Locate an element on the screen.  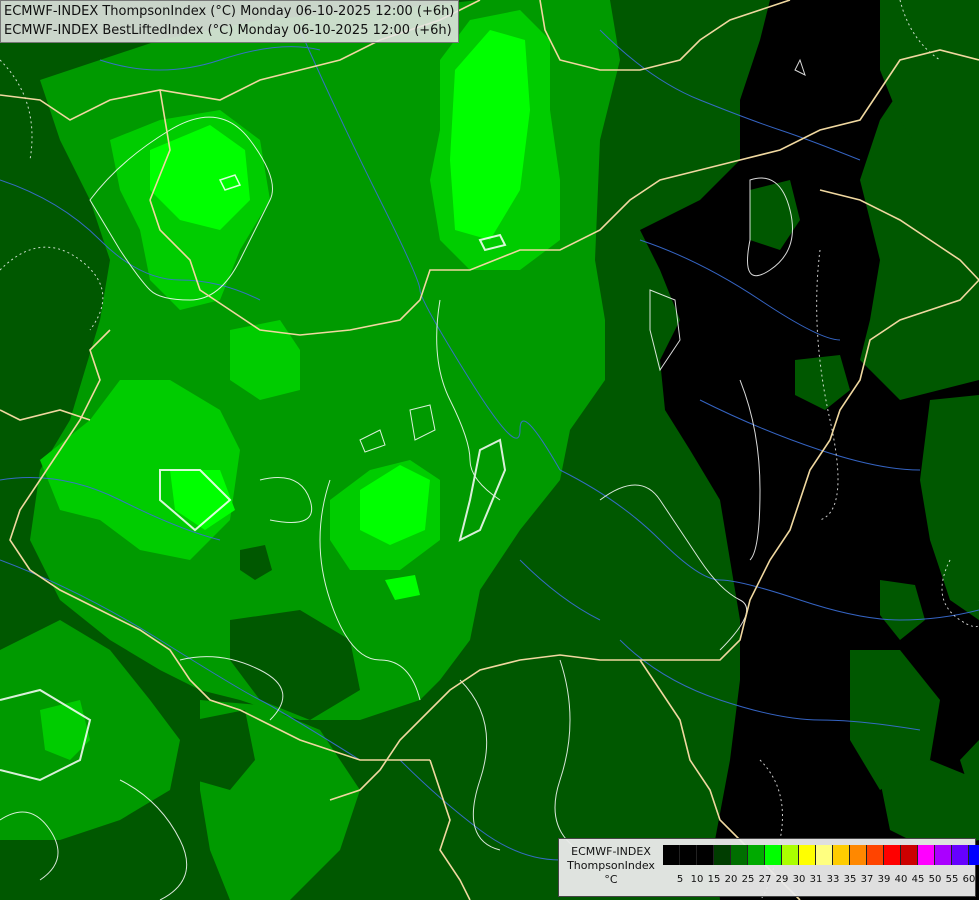
legend-title-index: ThompsonIndex is located at coordinates (611, 865).